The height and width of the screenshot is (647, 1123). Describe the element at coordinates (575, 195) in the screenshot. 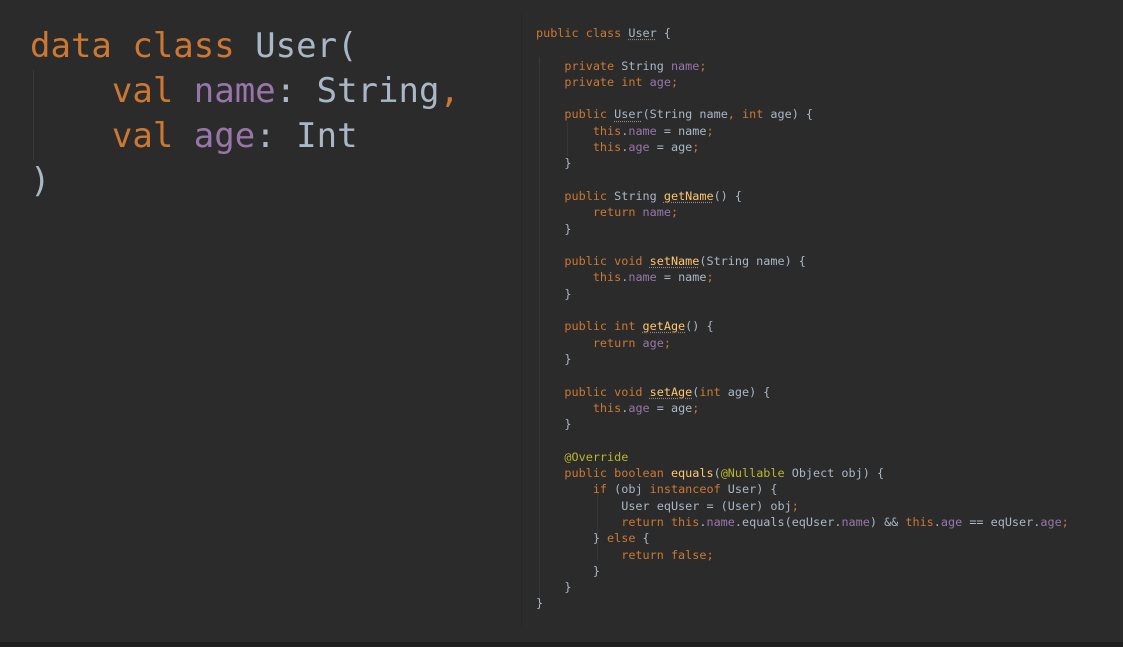

I see `code-token: public` at that location.